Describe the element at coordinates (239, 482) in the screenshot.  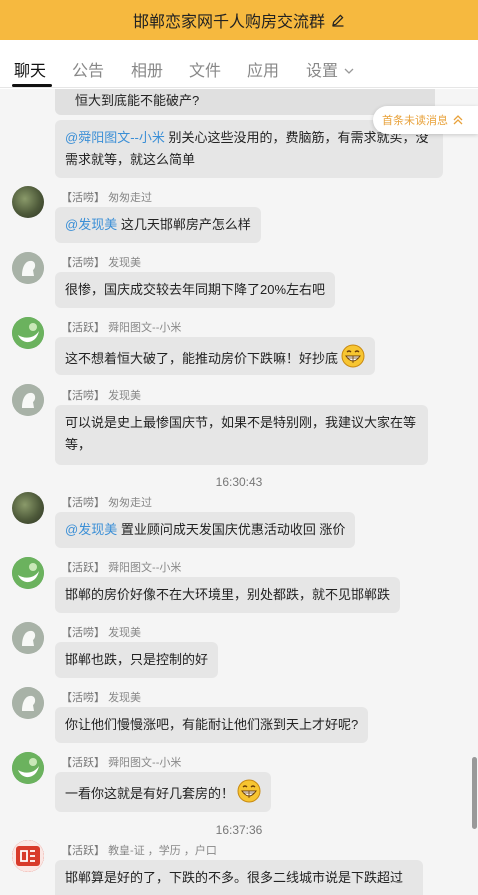
I see `timestamp: 16:30:43` at that location.